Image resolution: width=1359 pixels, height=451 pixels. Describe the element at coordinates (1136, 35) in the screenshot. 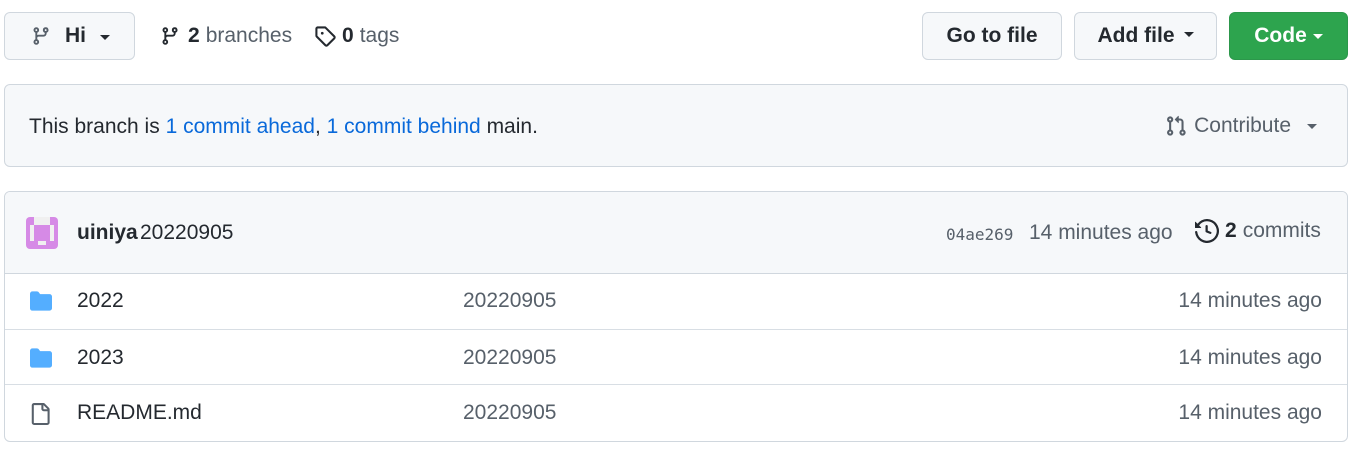

I see `add-file-label: Add file` at that location.